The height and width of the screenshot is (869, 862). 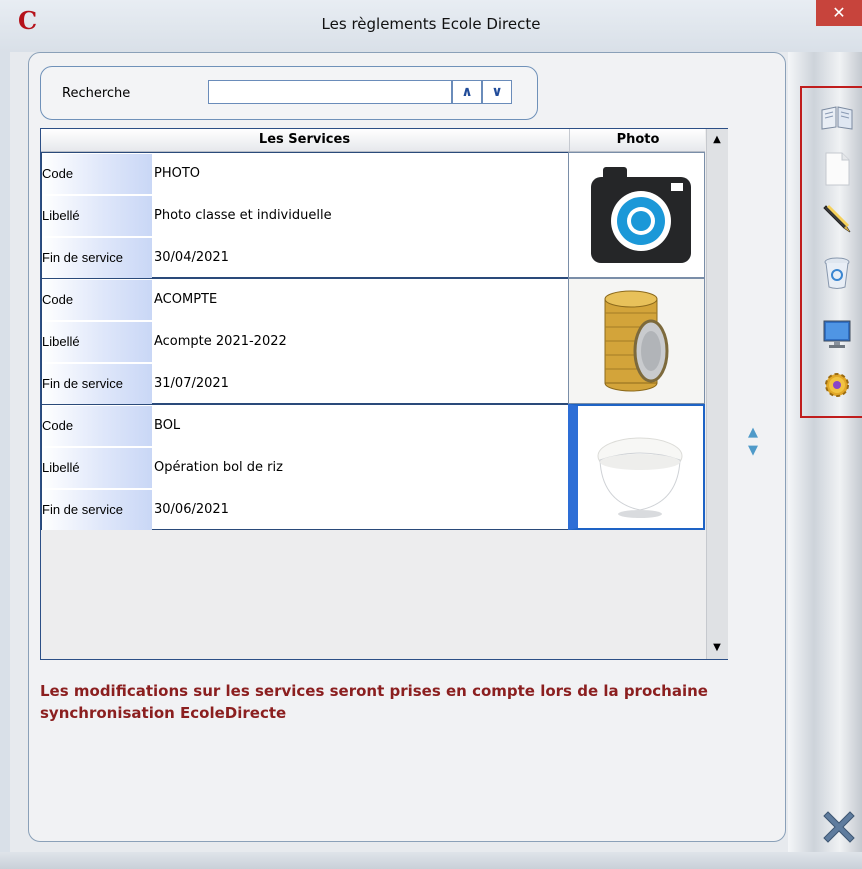 I want to click on move-up-arrow-icon: ▲, so click(x=753, y=433).